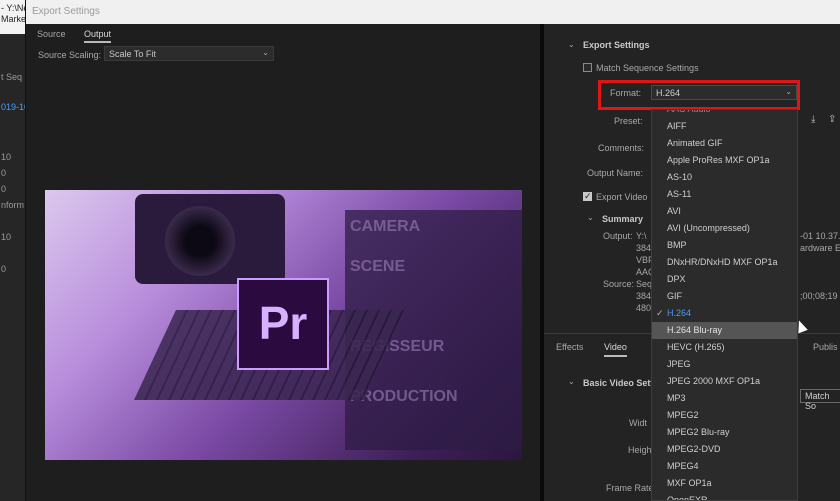 This screenshot has width=840, height=501. I want to click on save-preset-icon: ⤓, so click(817, 120).